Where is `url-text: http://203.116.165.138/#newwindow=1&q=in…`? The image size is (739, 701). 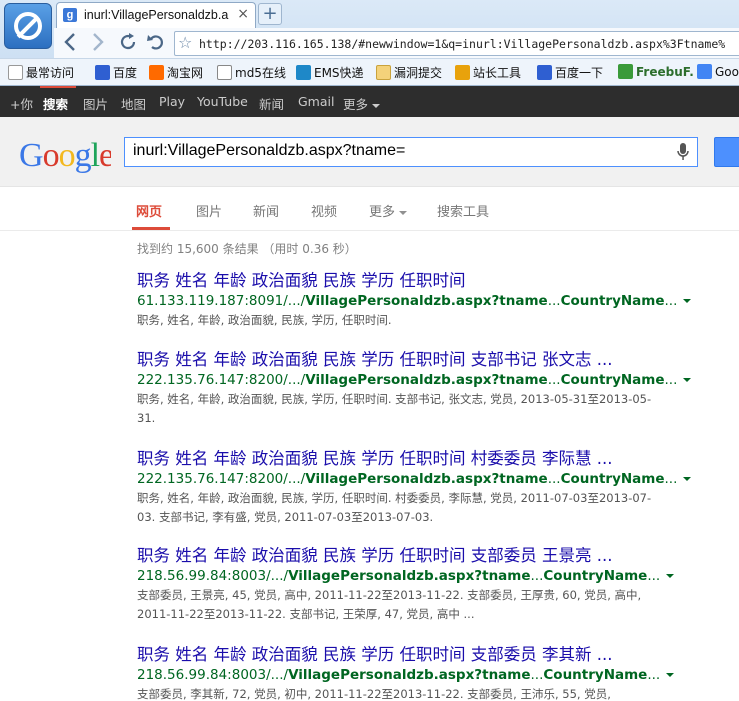 url-text: http://203.116.165.138/#newwindow=1&q=in… is located at coordinates (462, 44).